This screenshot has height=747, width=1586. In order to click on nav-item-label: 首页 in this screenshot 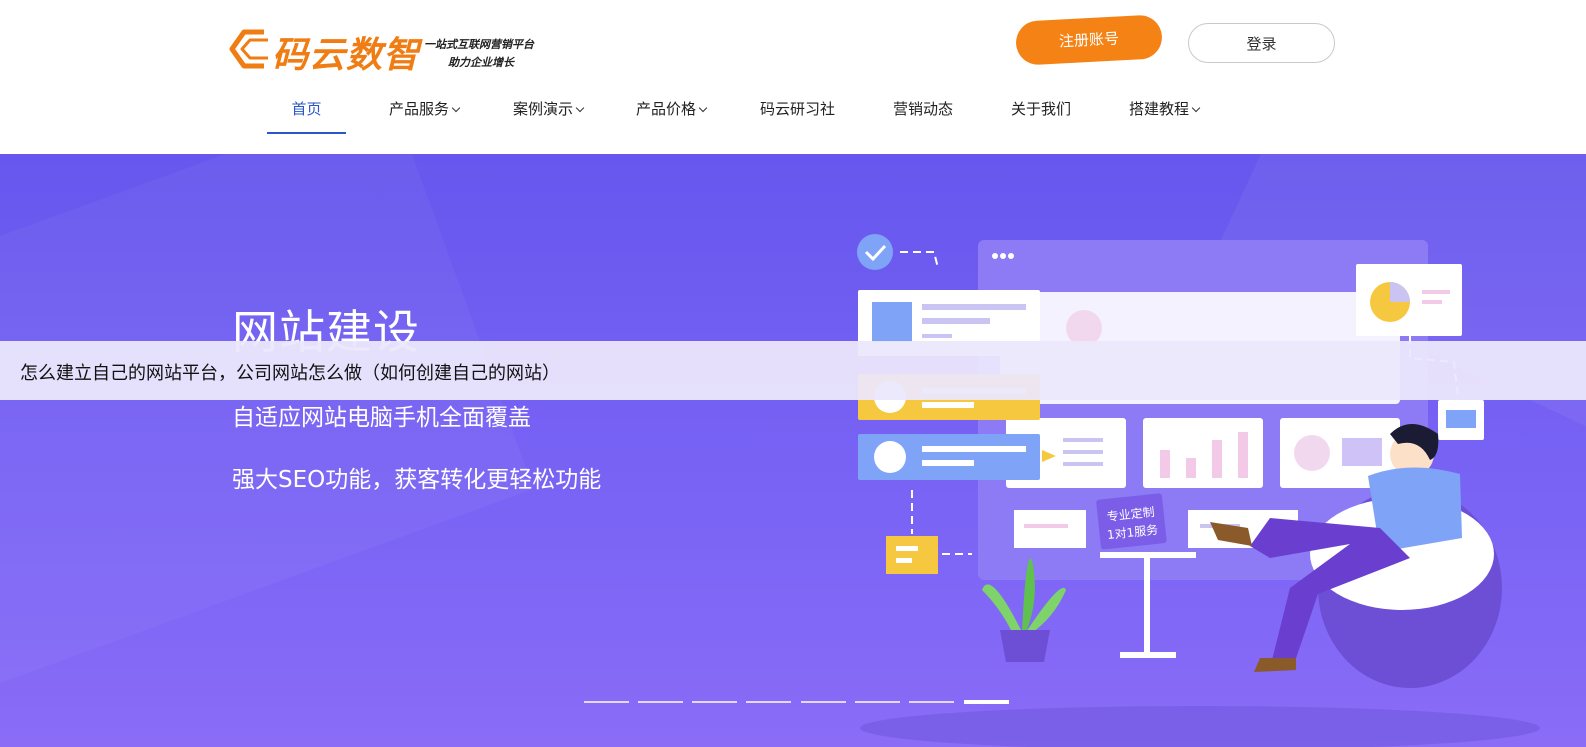, I will do `click(306, 109)`.